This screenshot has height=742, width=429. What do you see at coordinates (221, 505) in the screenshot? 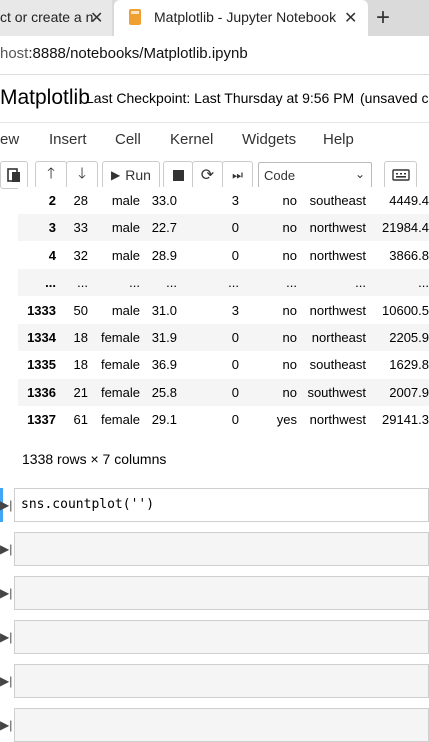
I see `code-editor: sns.countplot('')` at bounding box center [221, 505].